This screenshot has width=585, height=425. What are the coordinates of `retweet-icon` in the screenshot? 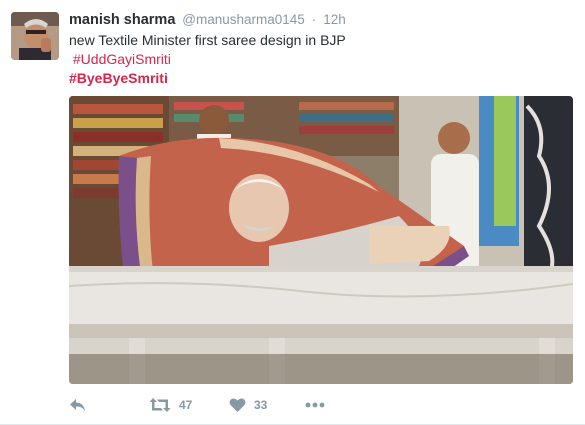 It's located at (160, 405).